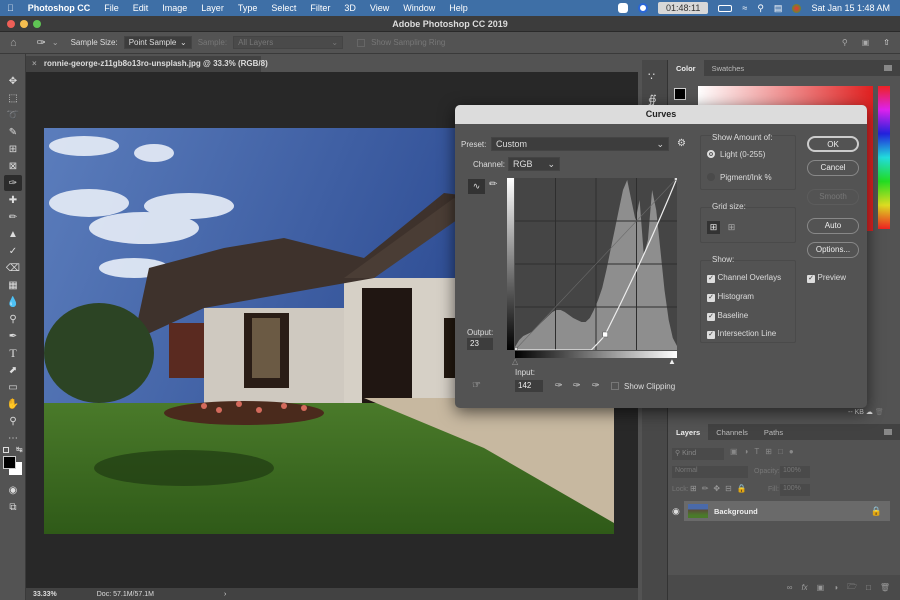 Image resolution: width=900 pixels, height=600 pixels. Describe the element at coordinates (13, 404) in the screenshot. I see `hand-tool-icon: ✋` at that location.